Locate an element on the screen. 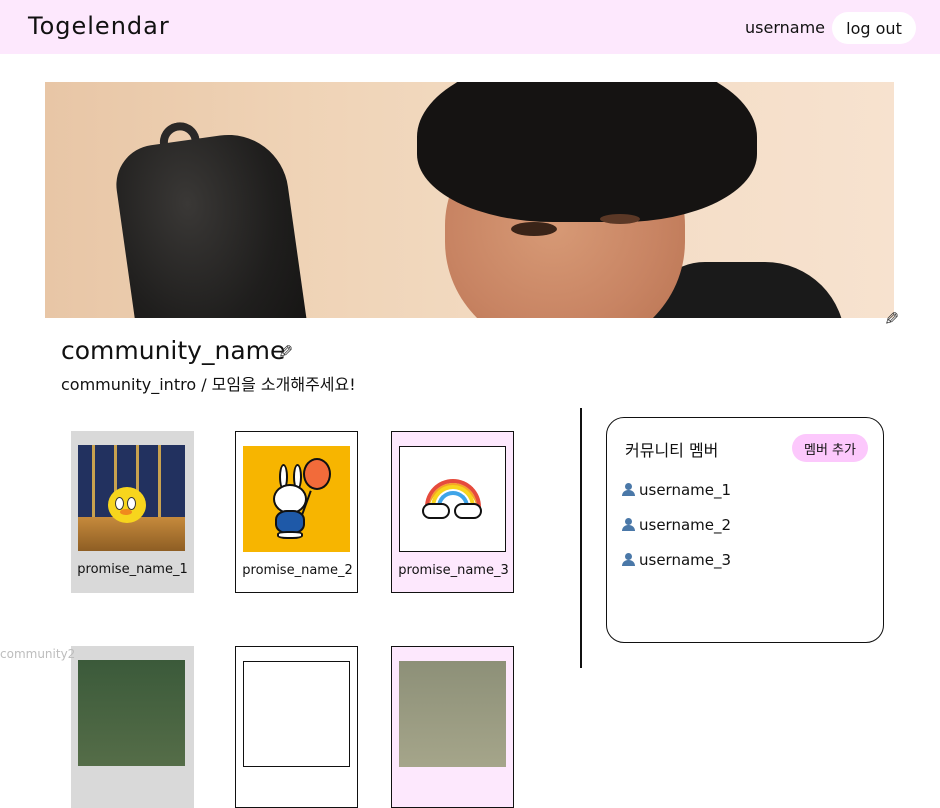 This screenshot has height=808, width=940. member-item: username_2 is located at coordinates (676, 525).